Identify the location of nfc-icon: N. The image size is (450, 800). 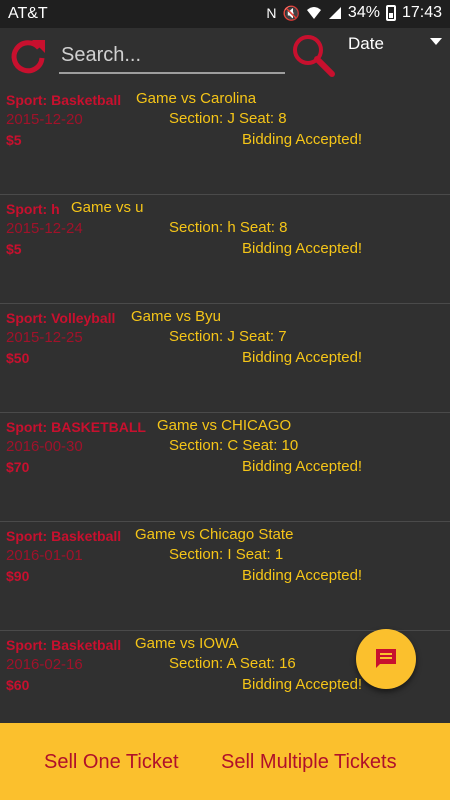
(271, 13).